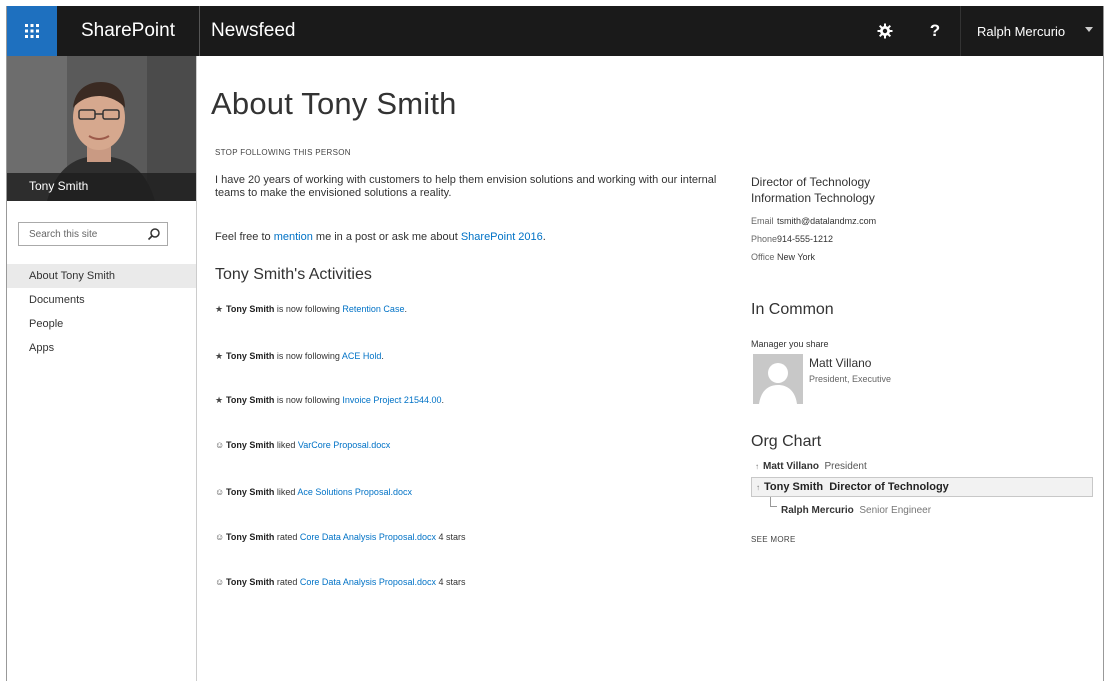 The height and width of the screenshot is (681, 1110). What do you see at coordinates (786, 441) in the screenshot?
I see `org-chart-heading: Org Chart` at bounding box center [786, 441].